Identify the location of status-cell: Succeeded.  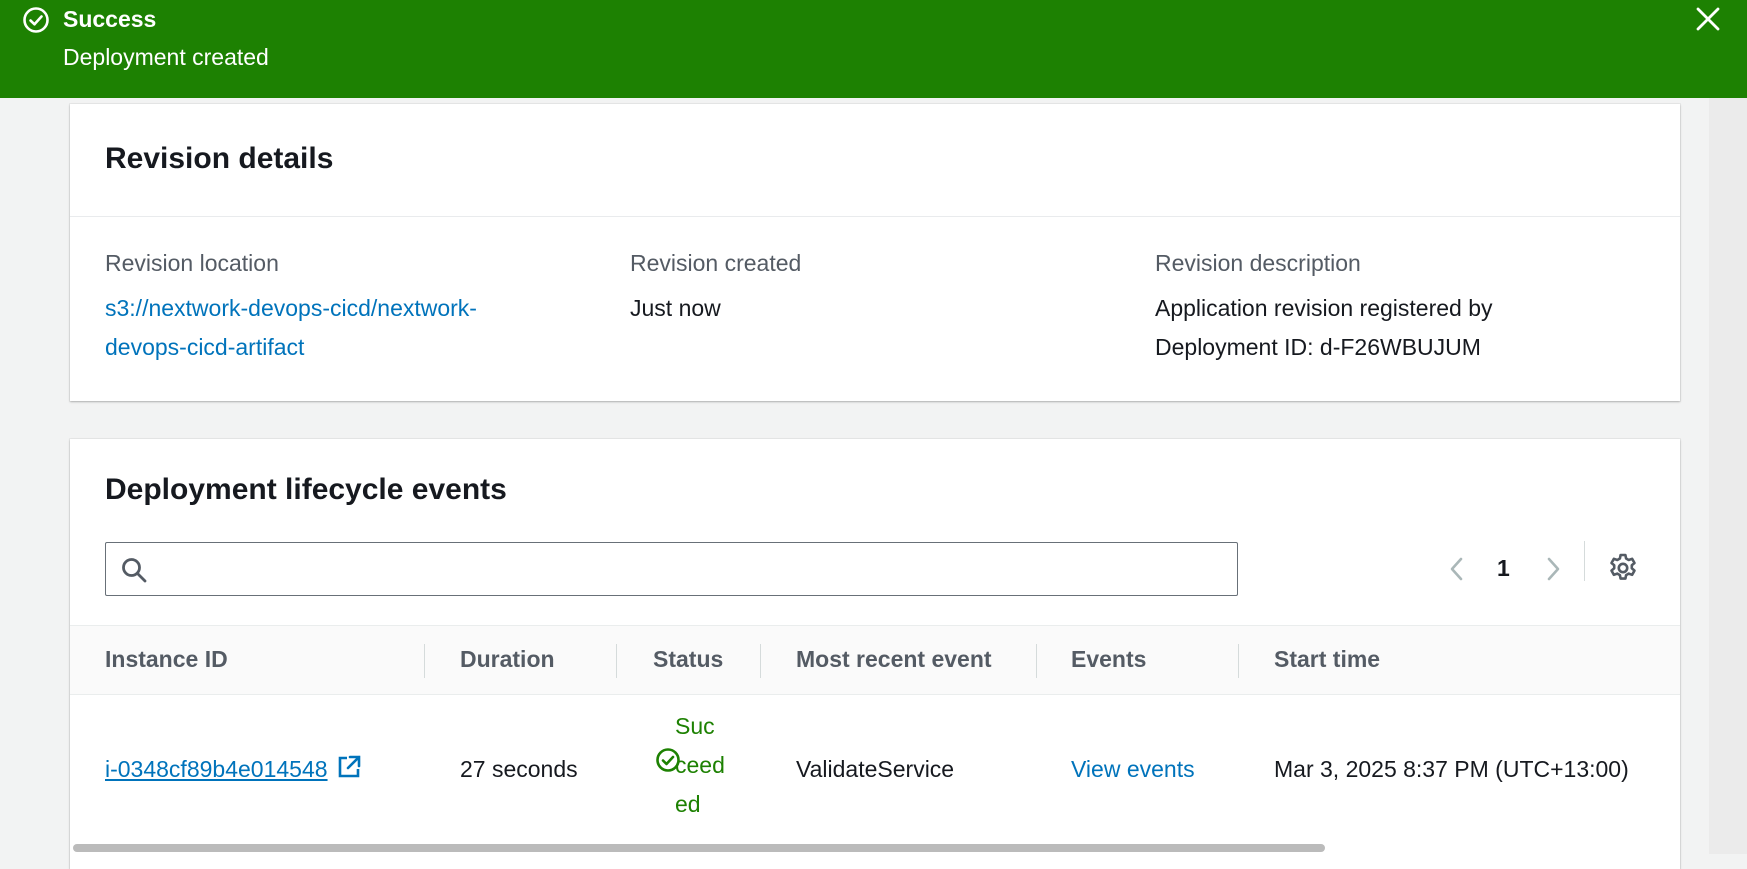
(695, 762).